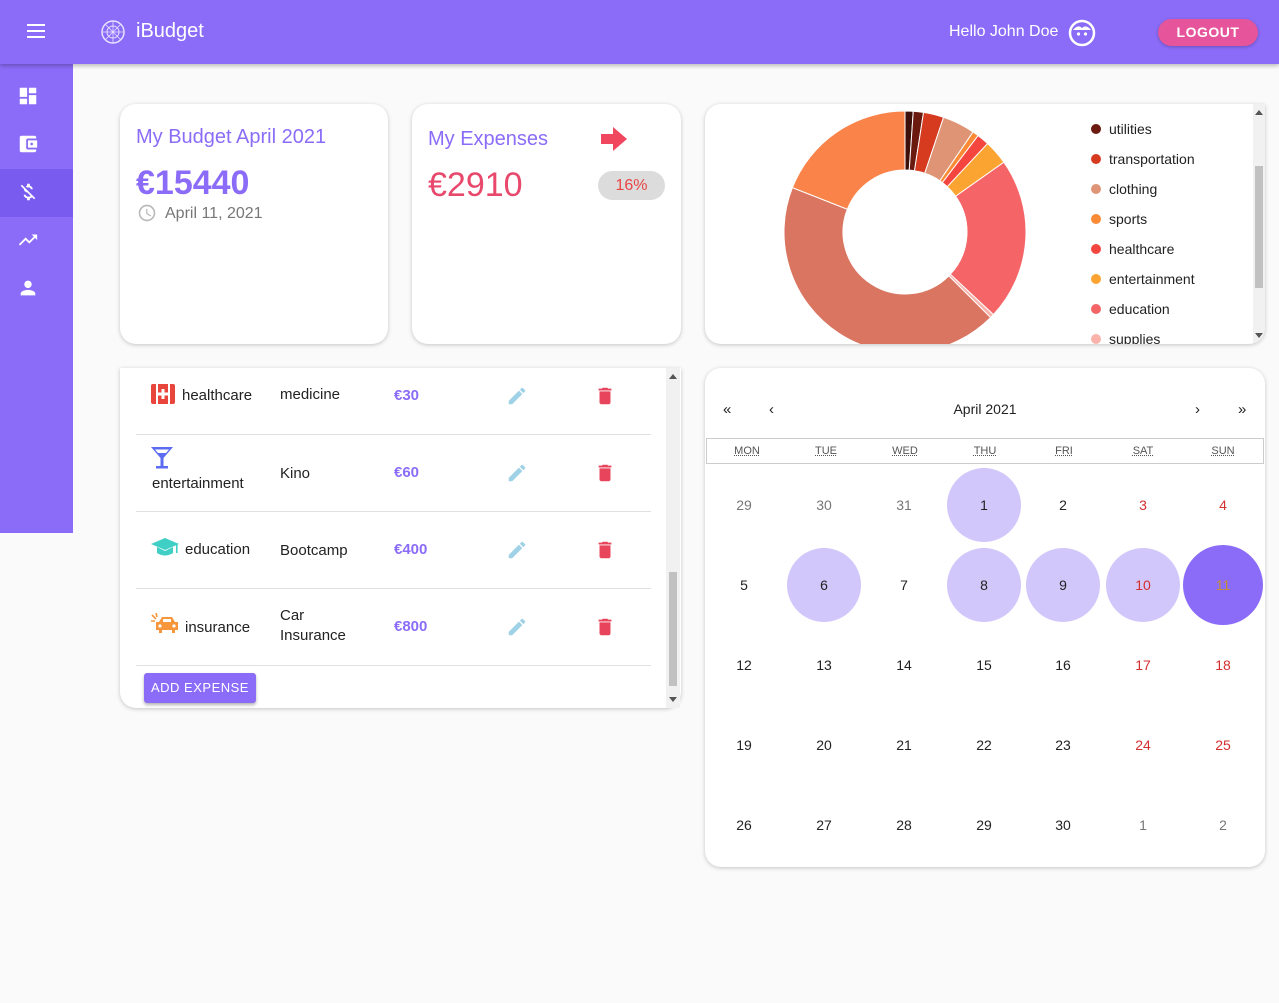 Image resolution: width=1279 pixels, height=1003 pixels. I want to click on calendar-day: 20, so click(824, 745).